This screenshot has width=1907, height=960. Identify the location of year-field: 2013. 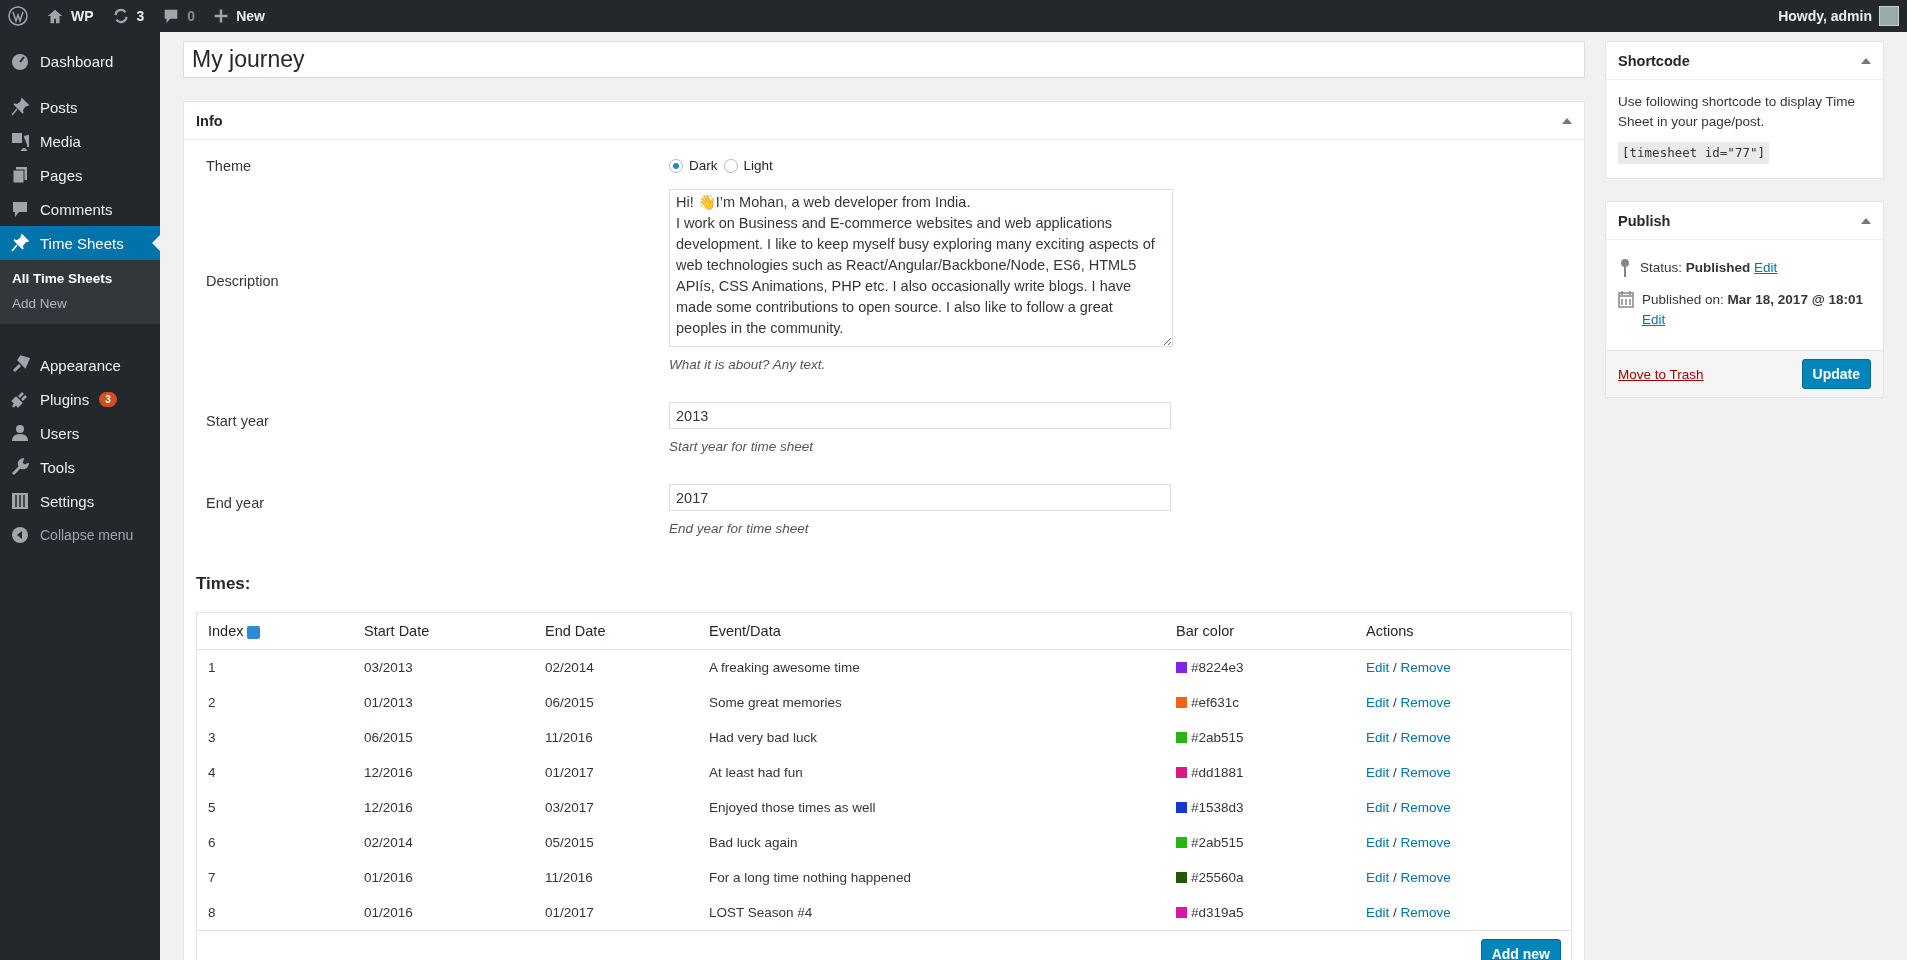
(920, 415).